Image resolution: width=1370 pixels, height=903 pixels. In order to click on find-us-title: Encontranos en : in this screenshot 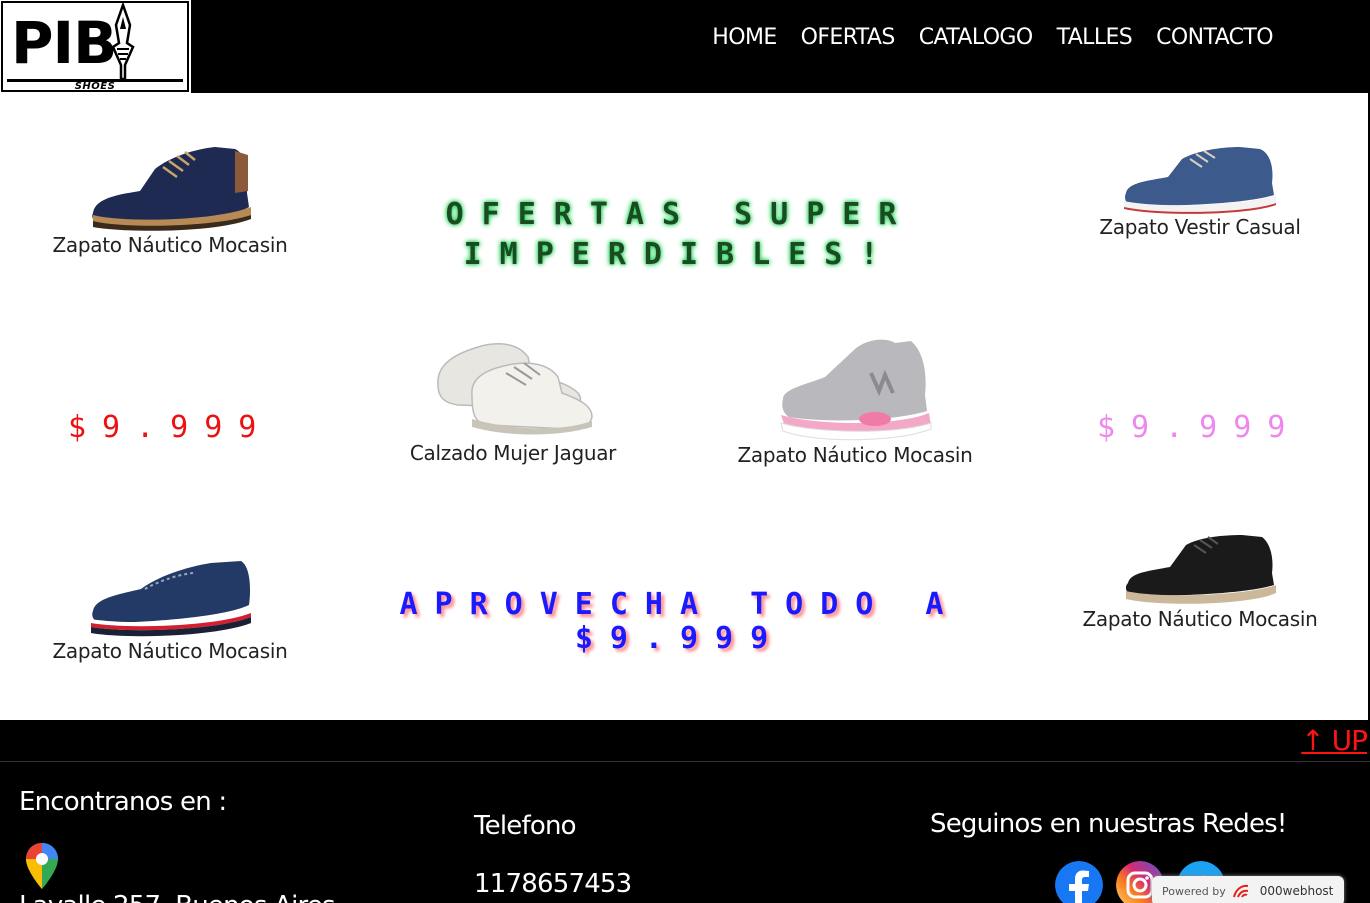, I will do `click(123, 802)`.